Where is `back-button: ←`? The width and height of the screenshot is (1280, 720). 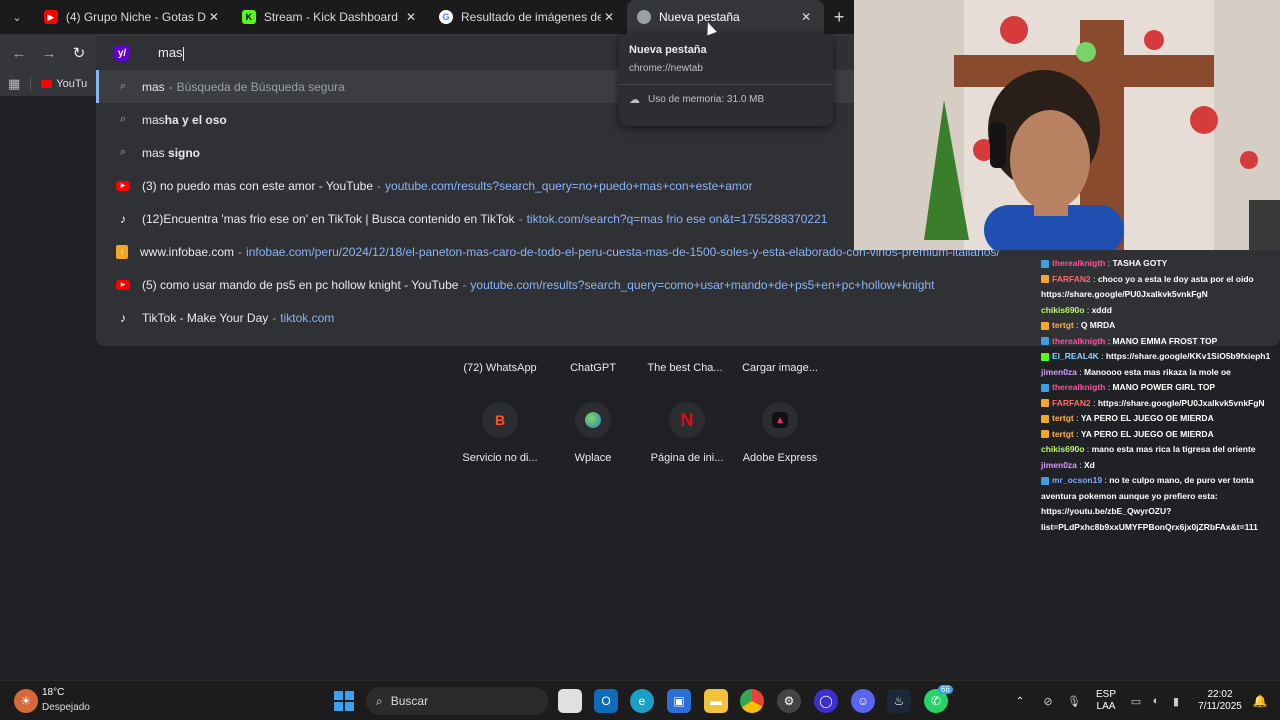
back-button: ← is located at coordinates (19, 53).